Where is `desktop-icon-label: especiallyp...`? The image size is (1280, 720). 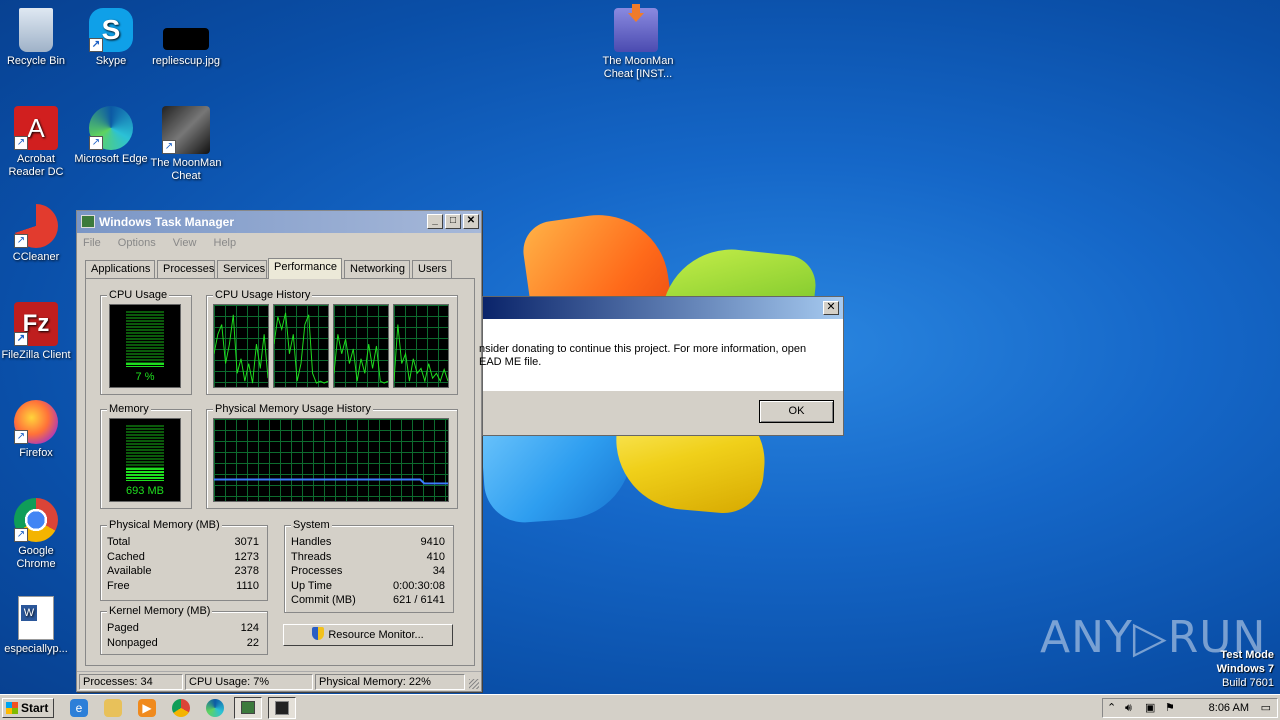
desktop-icon-label: especiallyp... is located at coordinates (36, 649).